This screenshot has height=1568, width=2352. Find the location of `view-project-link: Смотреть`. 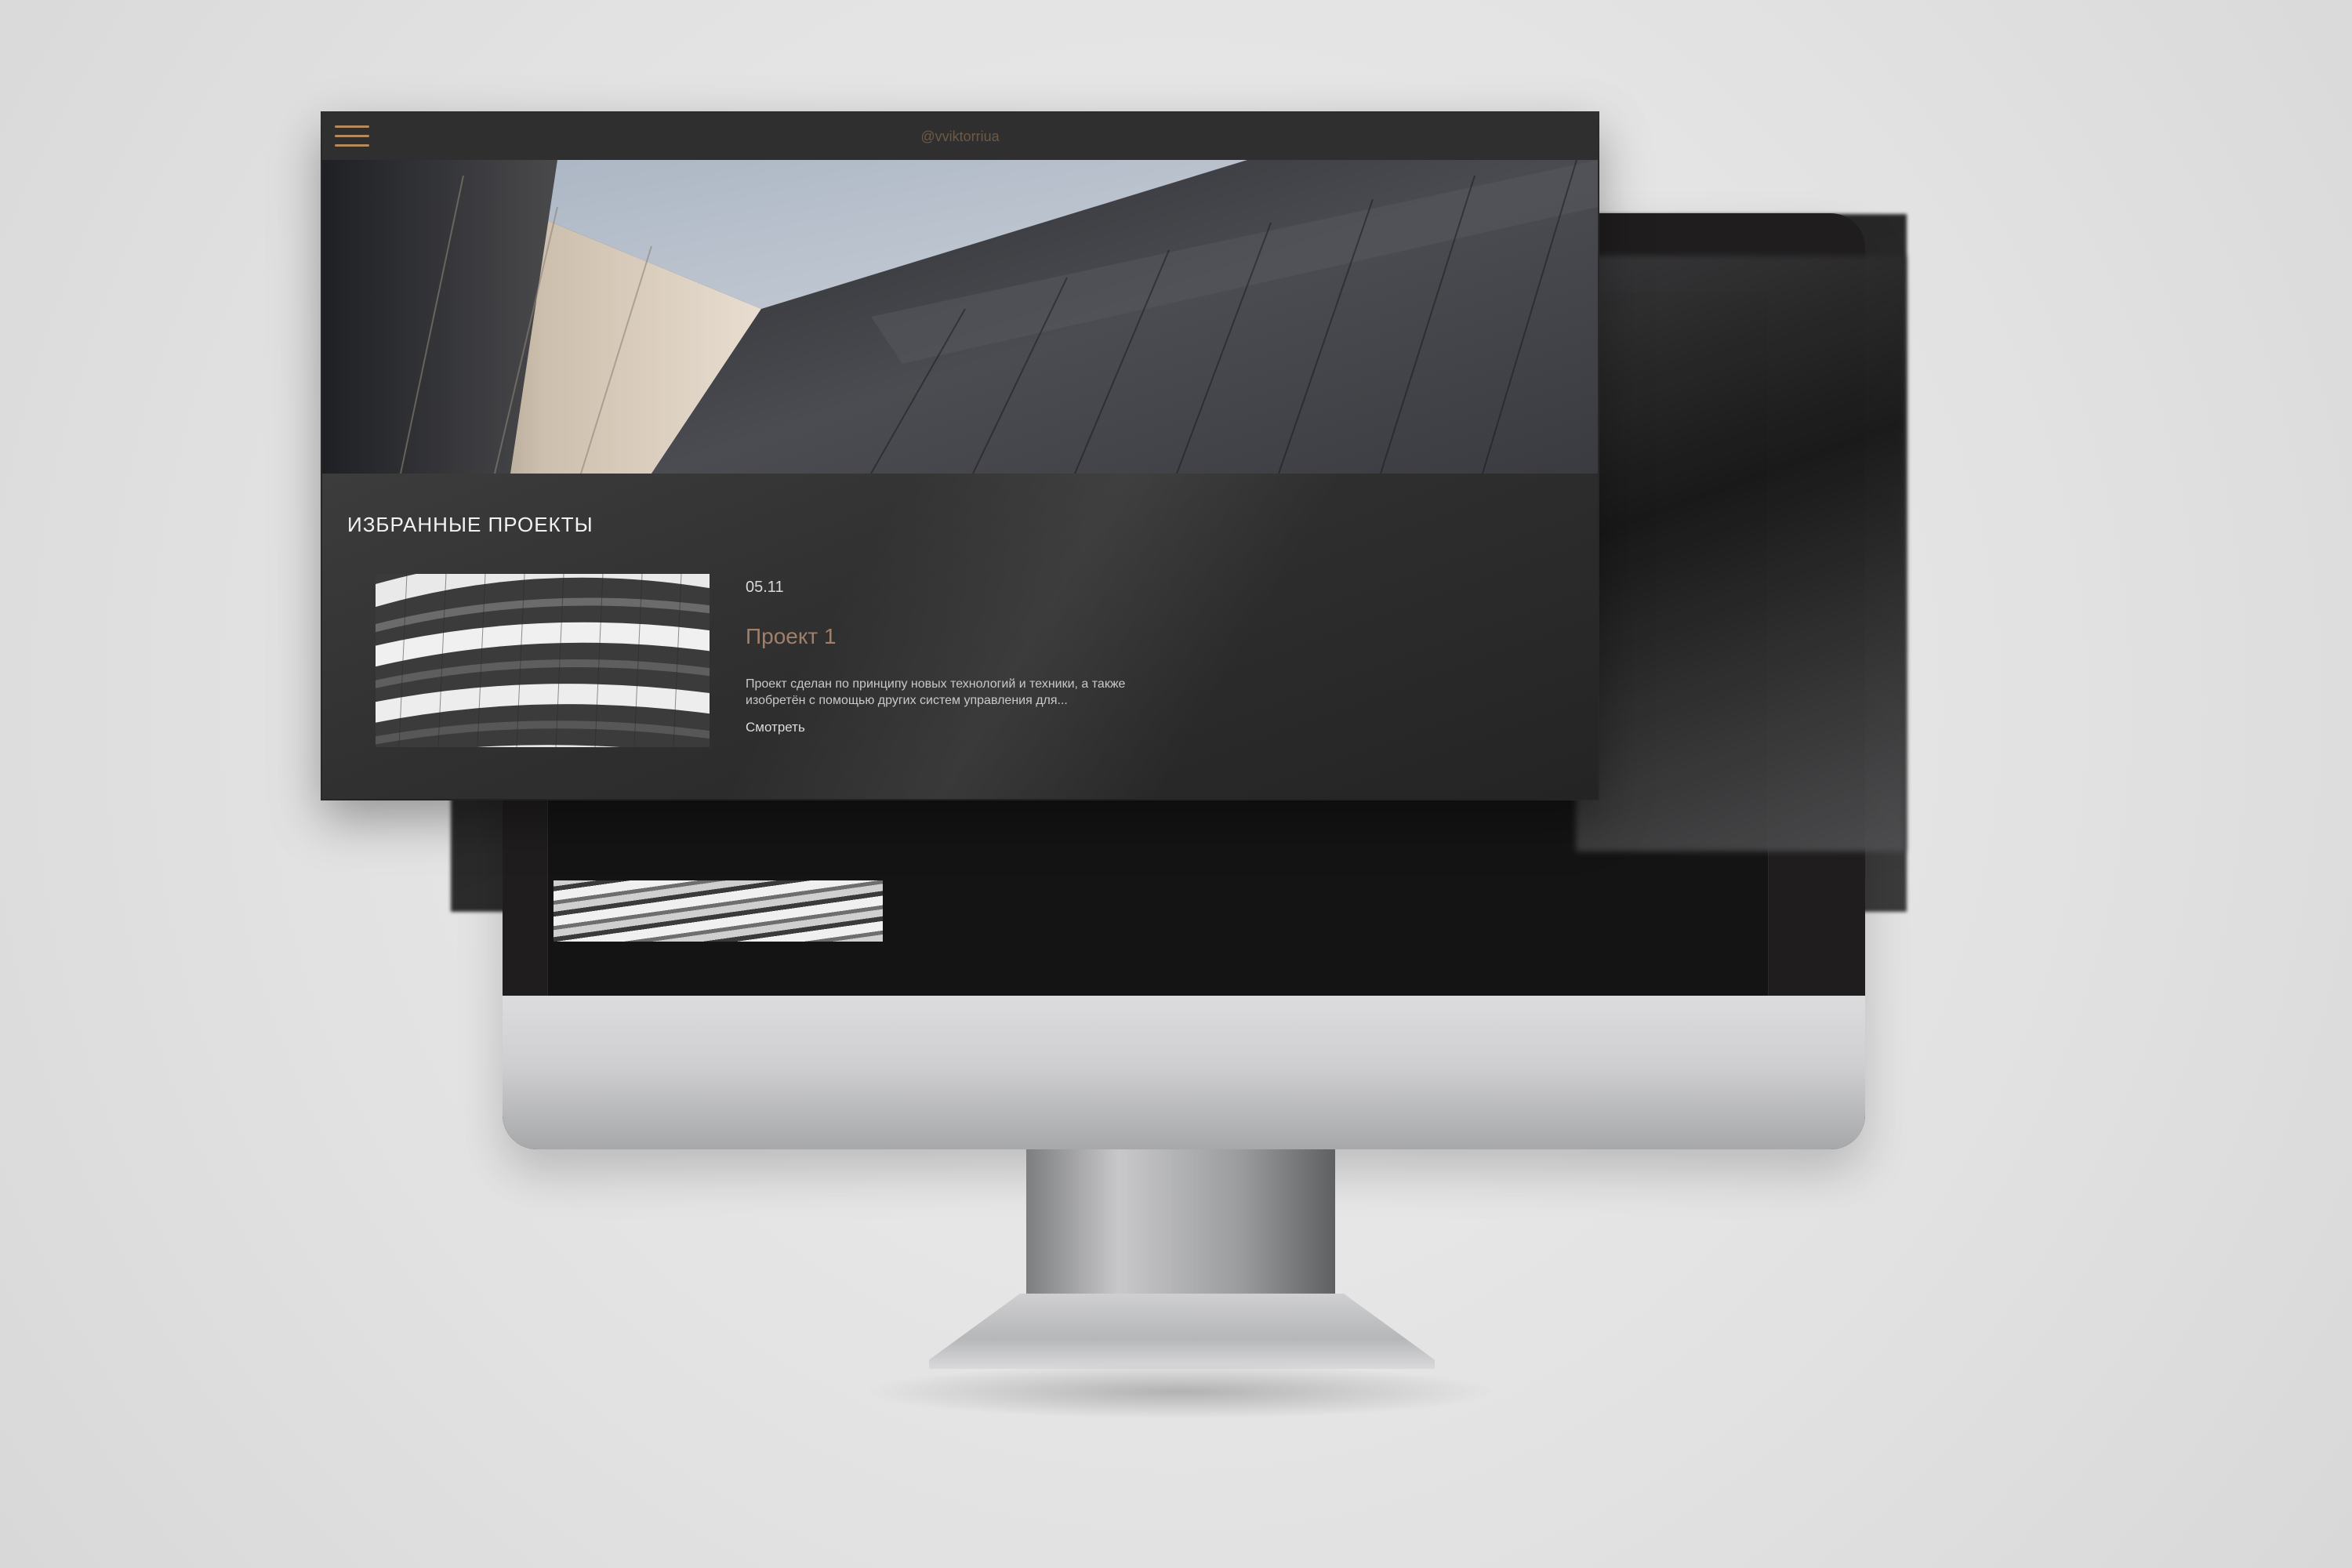

view-project-link: Смотреть is located at coordinates (775, 727).